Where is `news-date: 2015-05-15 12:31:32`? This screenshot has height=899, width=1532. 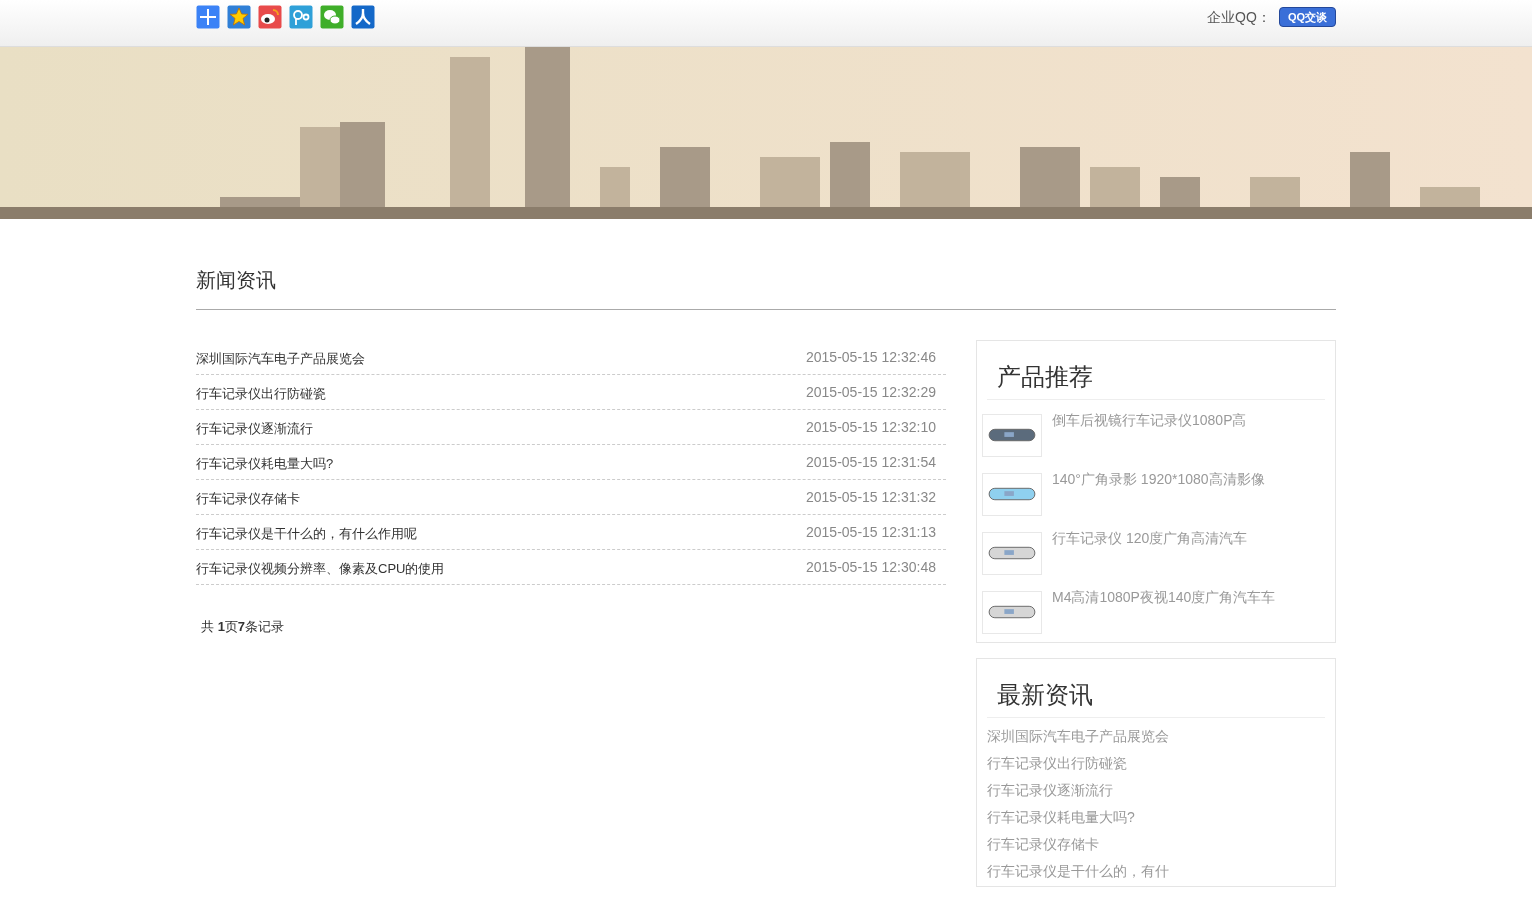
news-date: 2015-05-15 12:31:32 is located at coordinates (871, 497).